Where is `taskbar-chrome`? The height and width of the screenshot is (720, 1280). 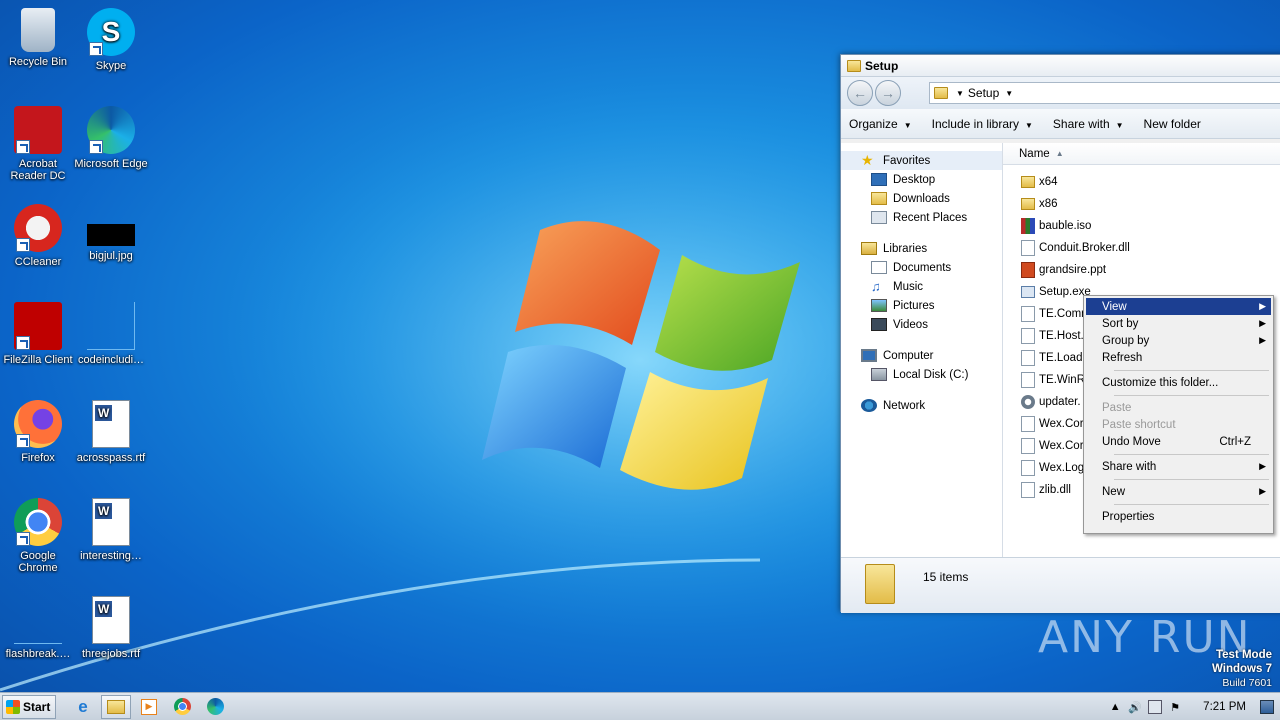 taskbar-chrome is located at coordinates (182, 707).